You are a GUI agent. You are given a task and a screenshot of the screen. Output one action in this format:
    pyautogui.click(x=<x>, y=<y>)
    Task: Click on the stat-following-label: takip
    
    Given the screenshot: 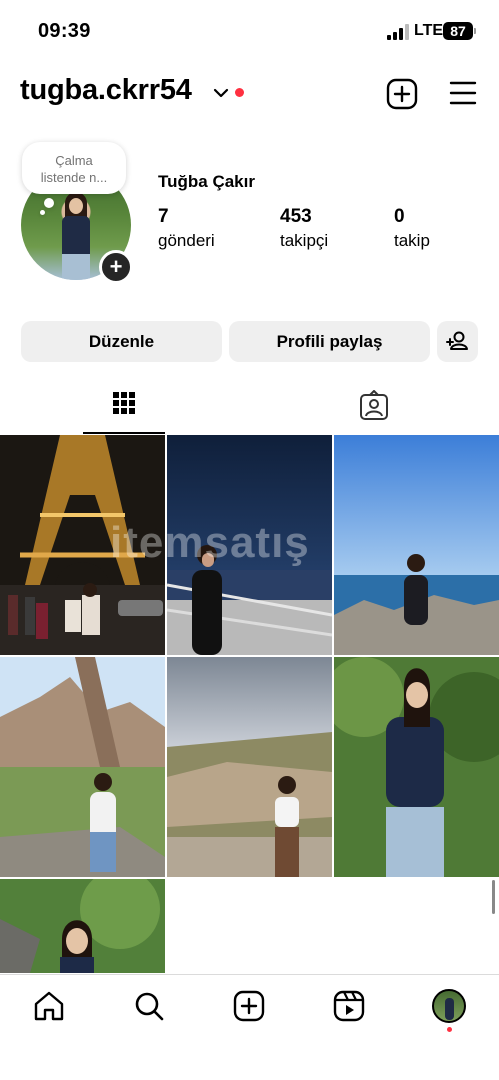 What is the action you would take?
    pyautogui.click(x=412, y=240)
    